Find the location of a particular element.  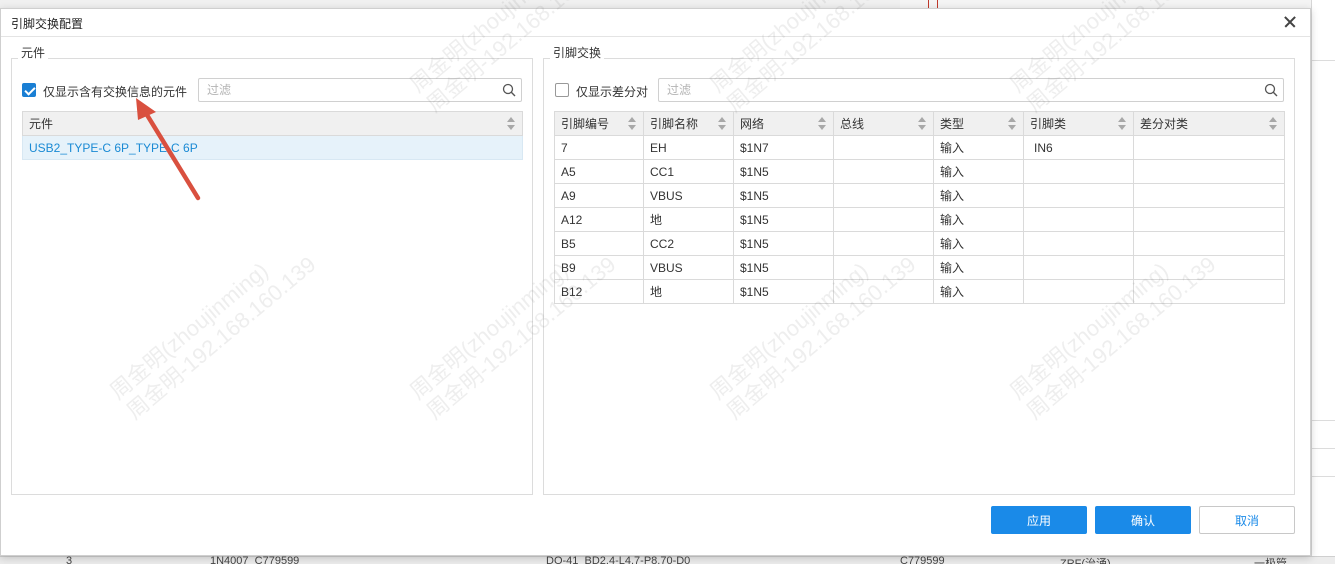

table-row: B5 CC2 $1N5 输入 is located at coordinates (919, 243).